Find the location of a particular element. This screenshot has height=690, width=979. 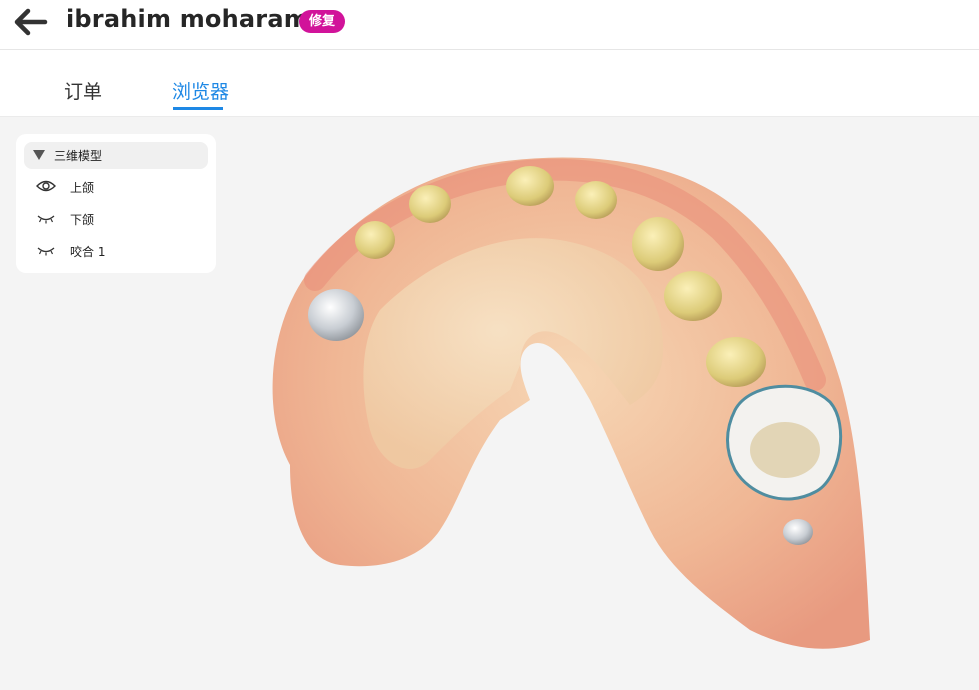

layers-panel-header: 三维模型 is located at coordinates (116, 155).